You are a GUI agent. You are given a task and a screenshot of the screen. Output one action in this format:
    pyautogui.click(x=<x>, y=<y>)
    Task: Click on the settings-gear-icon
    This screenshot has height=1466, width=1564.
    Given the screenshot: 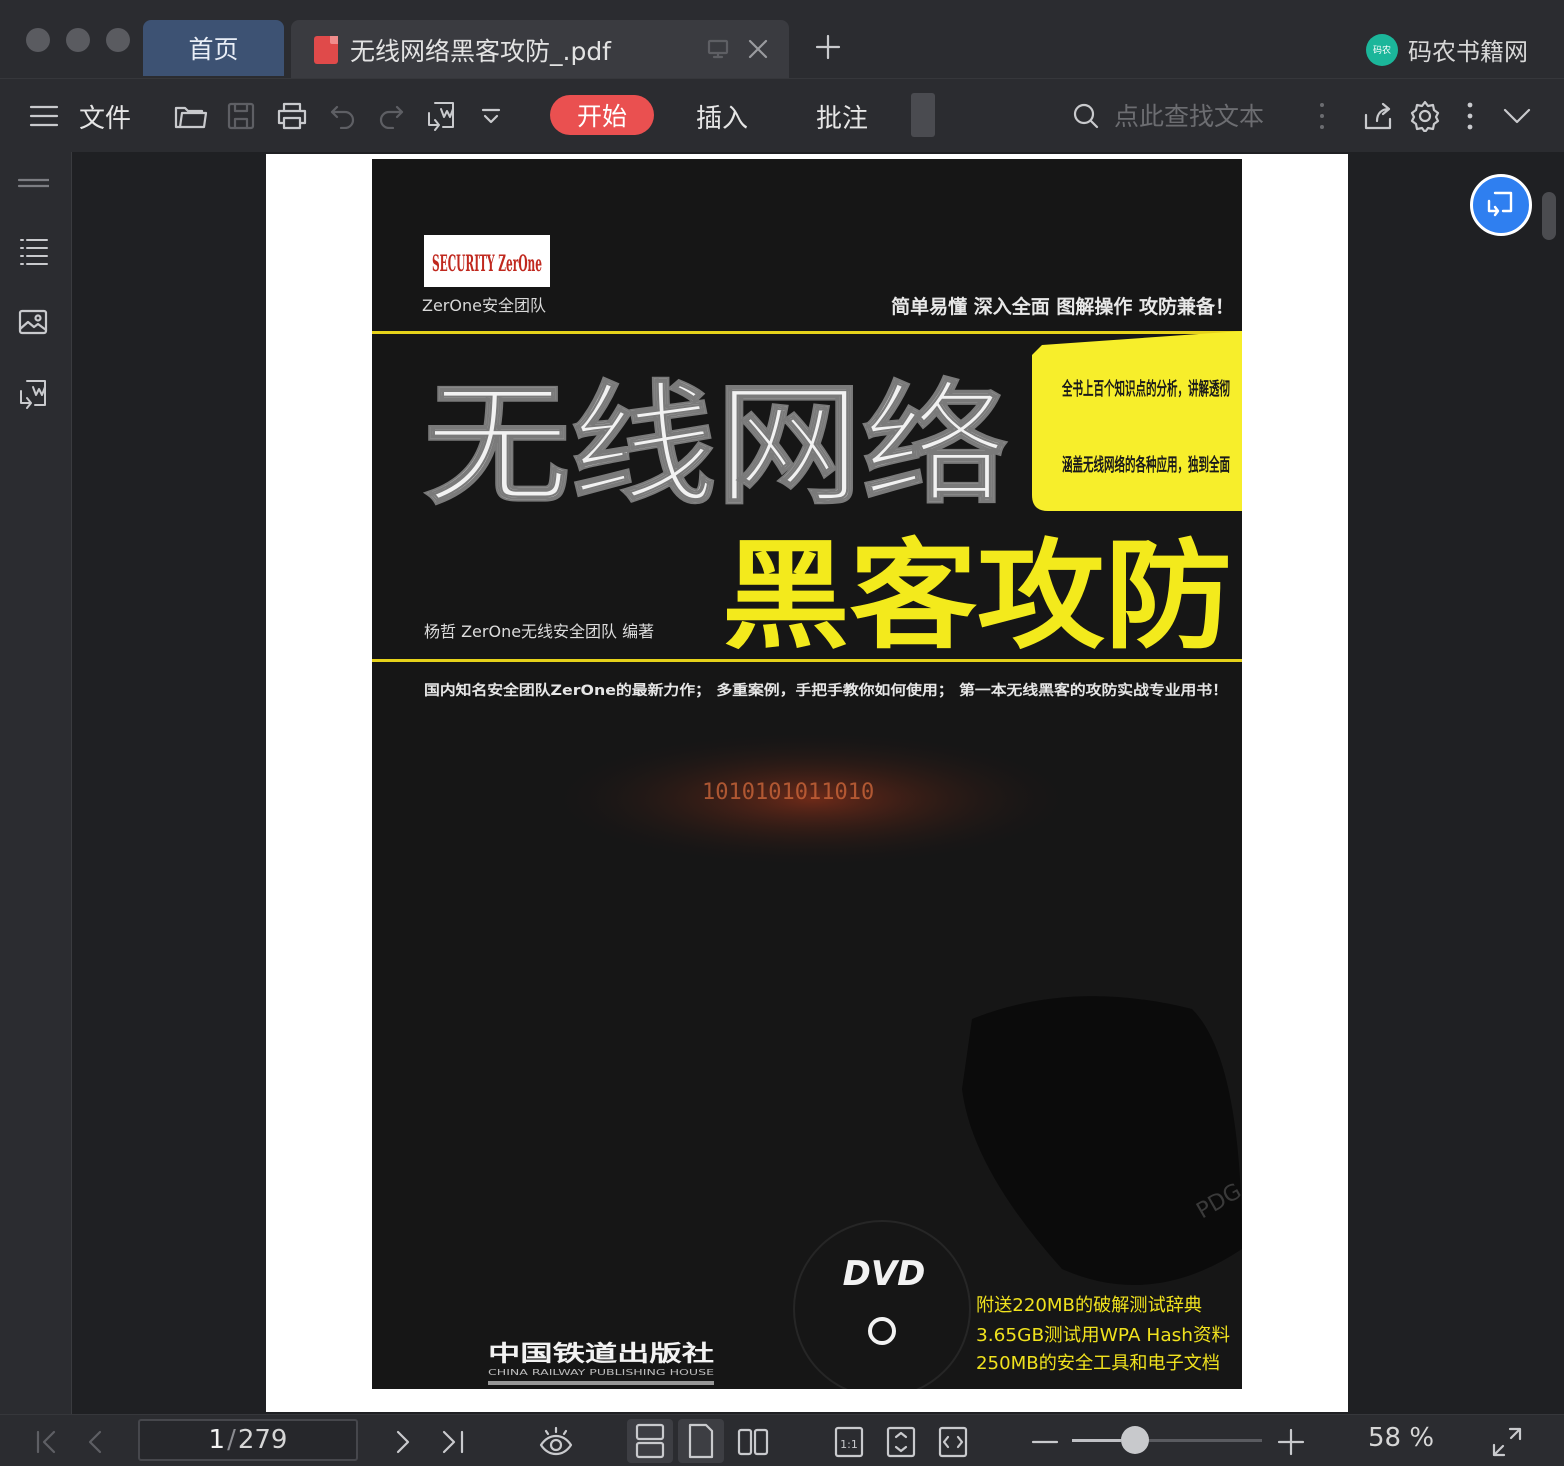 What is the action you would take?
    pyautogui.click(x=1425, y=116)
    